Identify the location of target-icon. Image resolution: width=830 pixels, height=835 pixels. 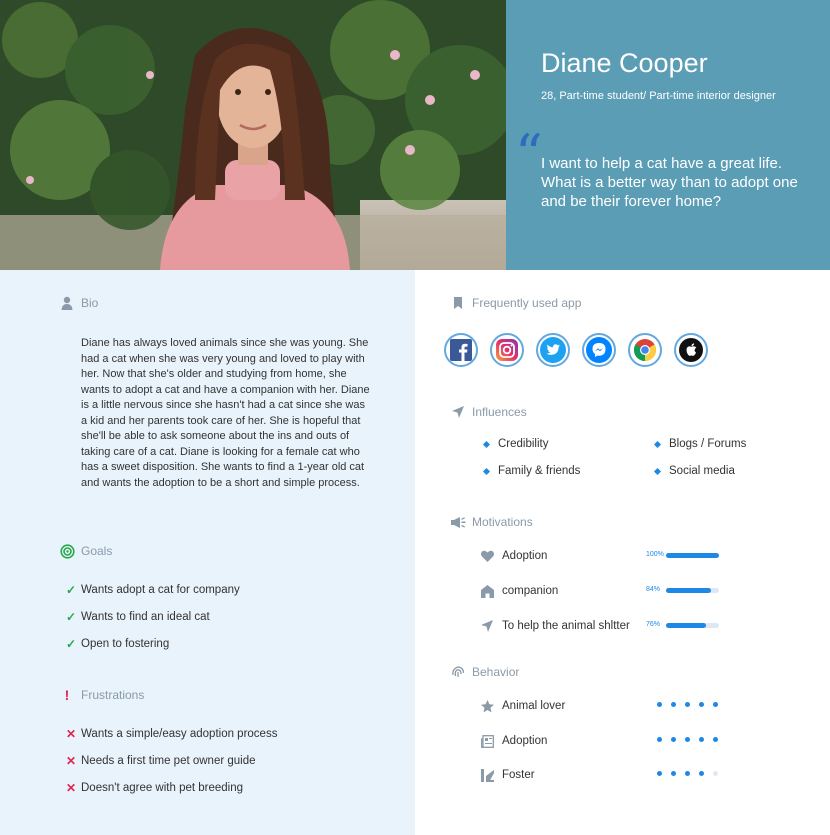
(67, 551).